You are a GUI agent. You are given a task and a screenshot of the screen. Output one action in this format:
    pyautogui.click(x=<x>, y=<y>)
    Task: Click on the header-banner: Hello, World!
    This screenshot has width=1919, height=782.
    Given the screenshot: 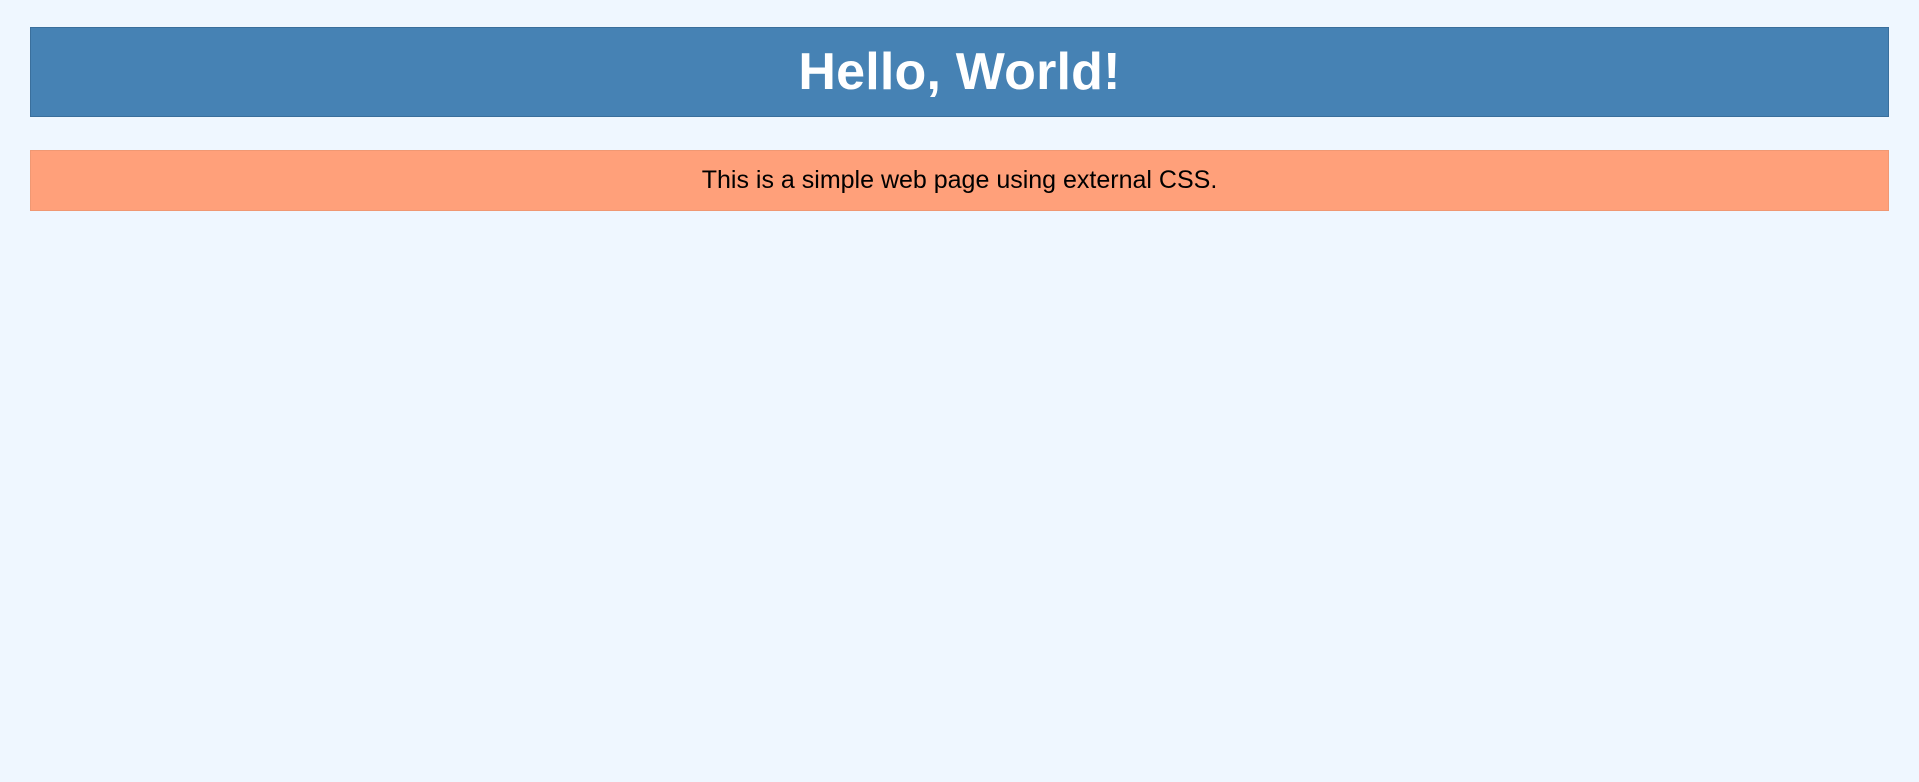 What is the action you would take?
    pyautogui.click(x=959, y=72)
    